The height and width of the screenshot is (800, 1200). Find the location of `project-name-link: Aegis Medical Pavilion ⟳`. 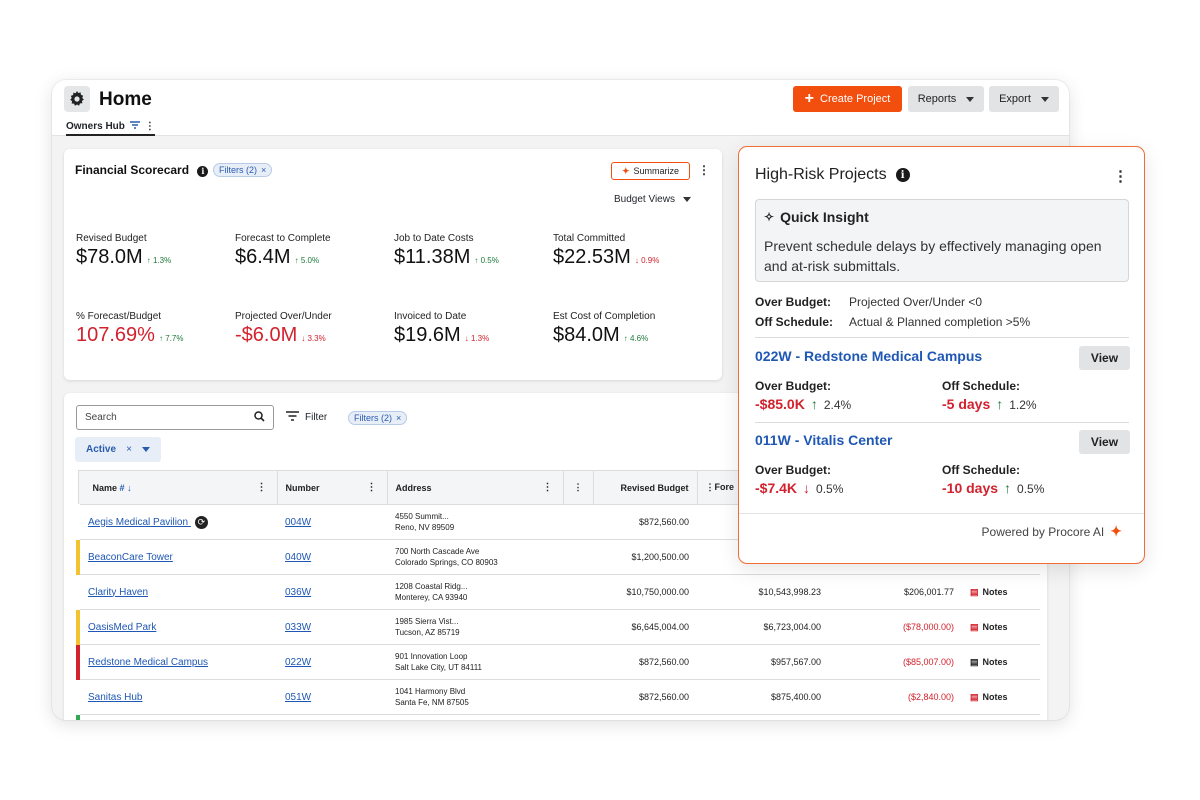

project-name-link: Aegis Medical Pavilion ⟳ is located at coordinates (177, 522).